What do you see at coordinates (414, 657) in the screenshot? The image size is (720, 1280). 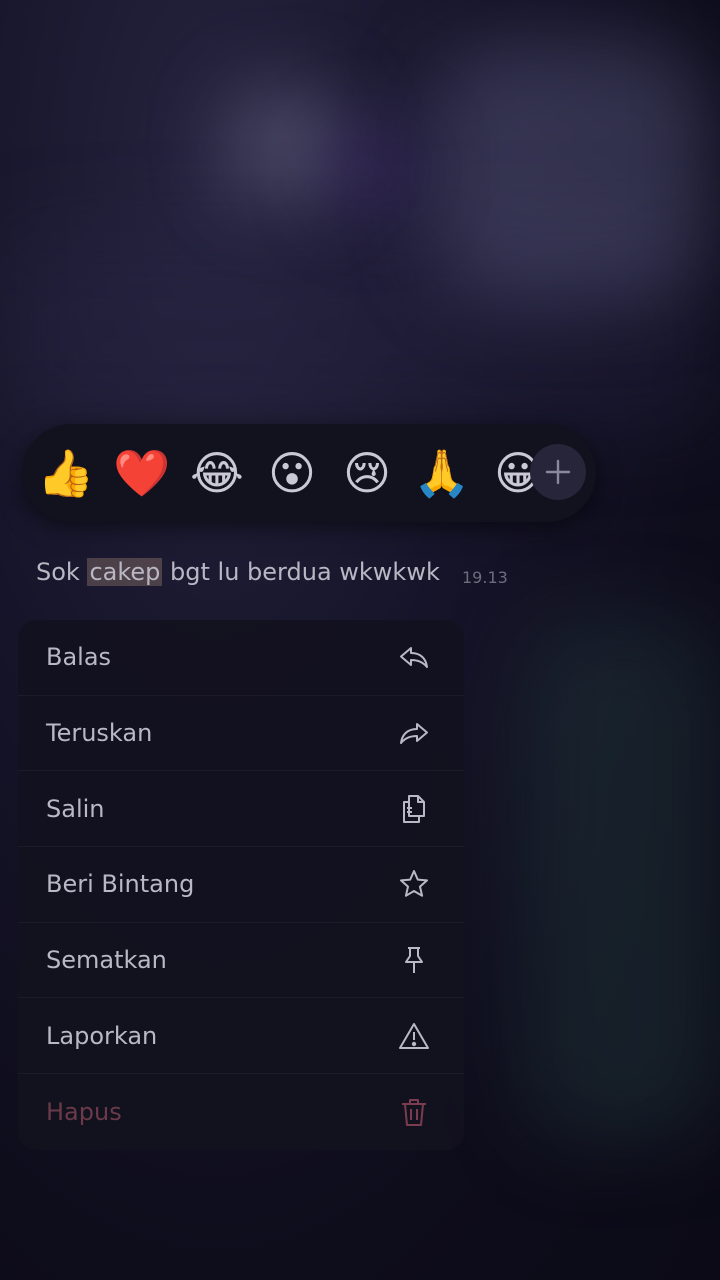 I see `reply-icon` at bounding box center [414, 657].